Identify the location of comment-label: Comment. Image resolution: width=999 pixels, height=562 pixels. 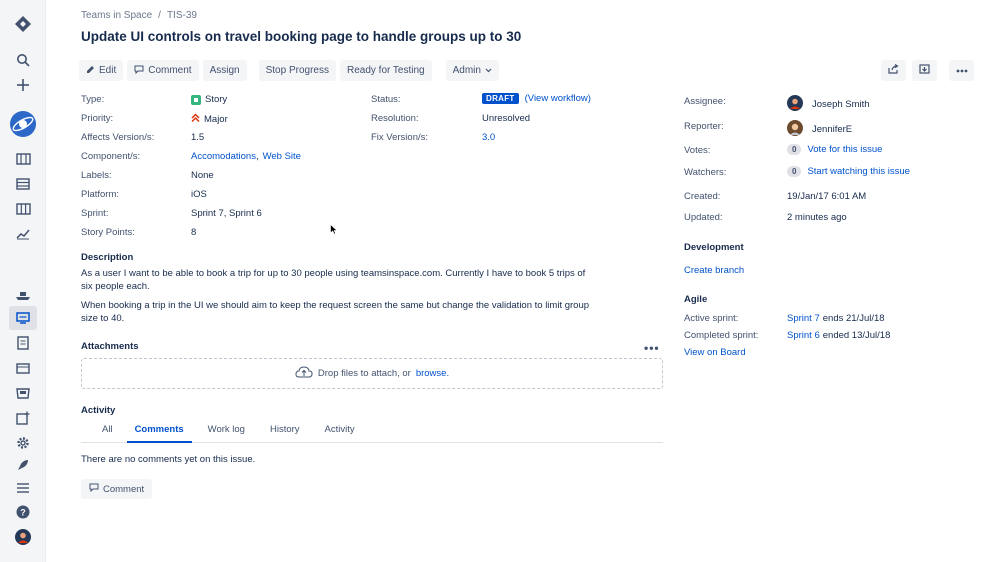
(170, 70).